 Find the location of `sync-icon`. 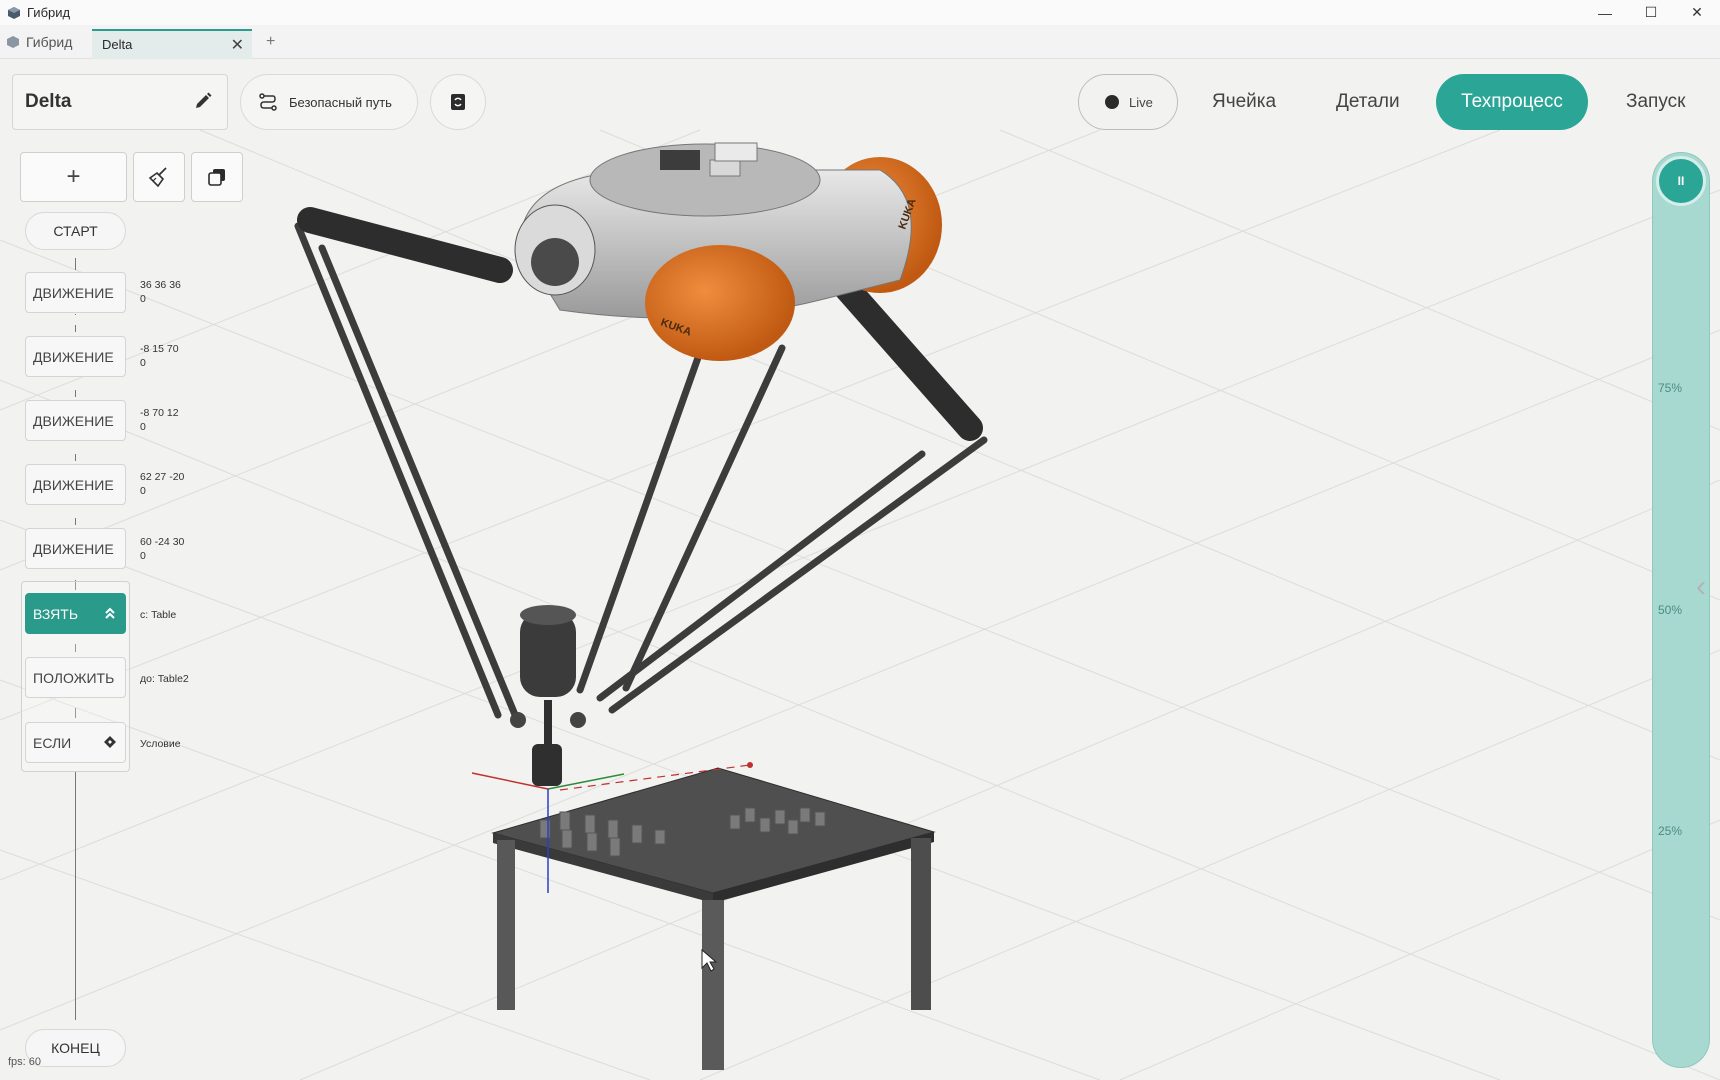

sync-icon is located at coordinates (458, 102).